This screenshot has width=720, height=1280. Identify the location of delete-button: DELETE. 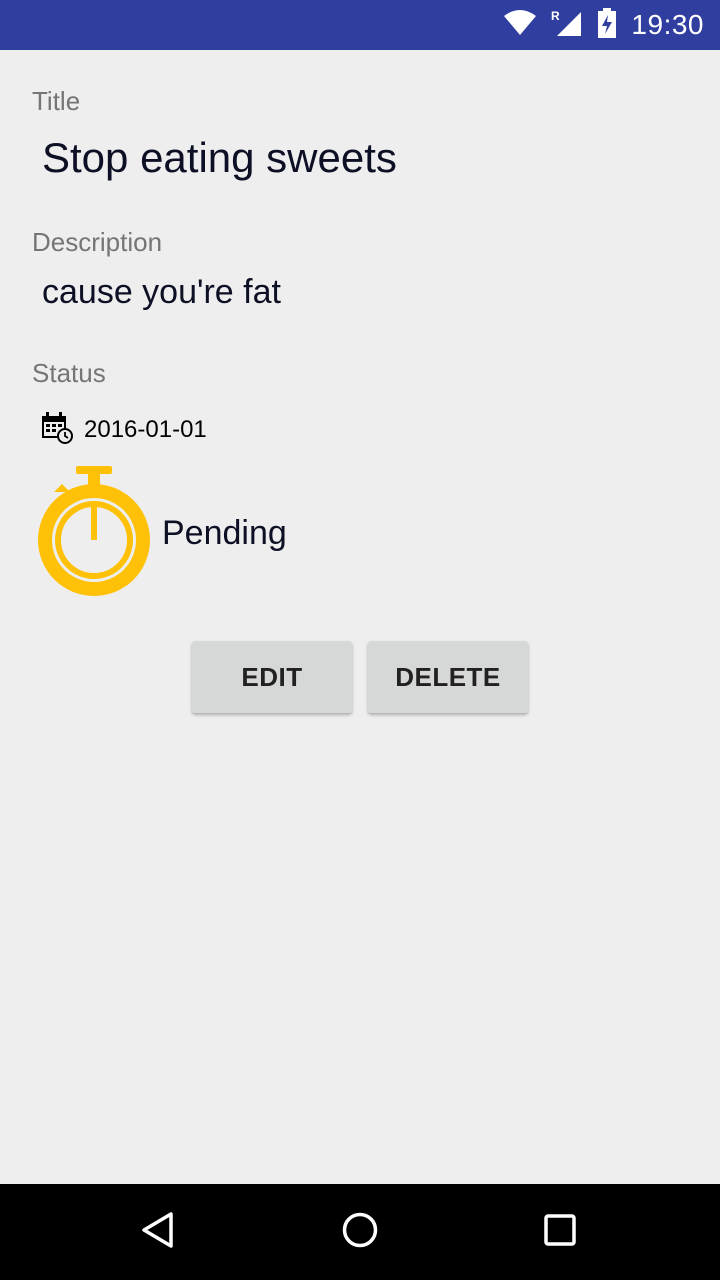
(448, 677).